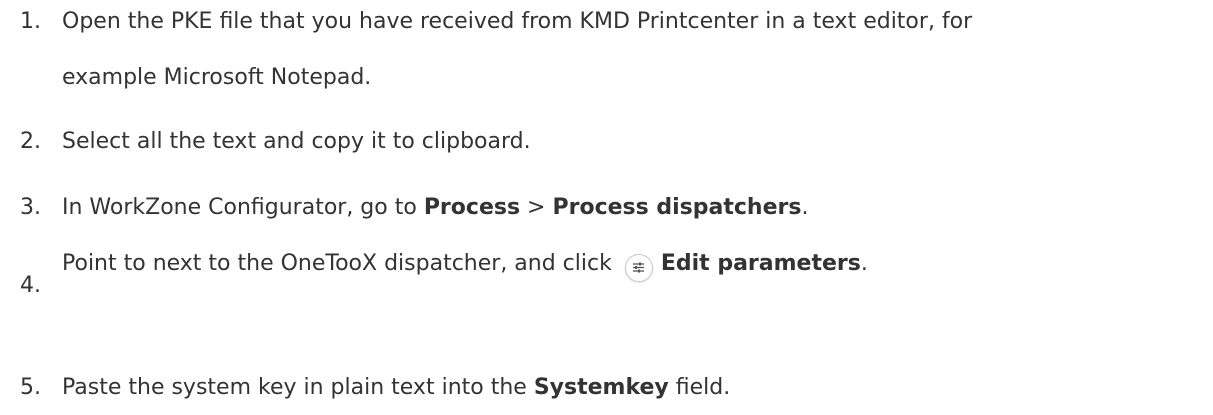 This screenshot has height=415, width=1213. What do you see at coordinates (30, 141) in the screenshot?
I see `step-number: 2.` at bounding box center [30, 141].